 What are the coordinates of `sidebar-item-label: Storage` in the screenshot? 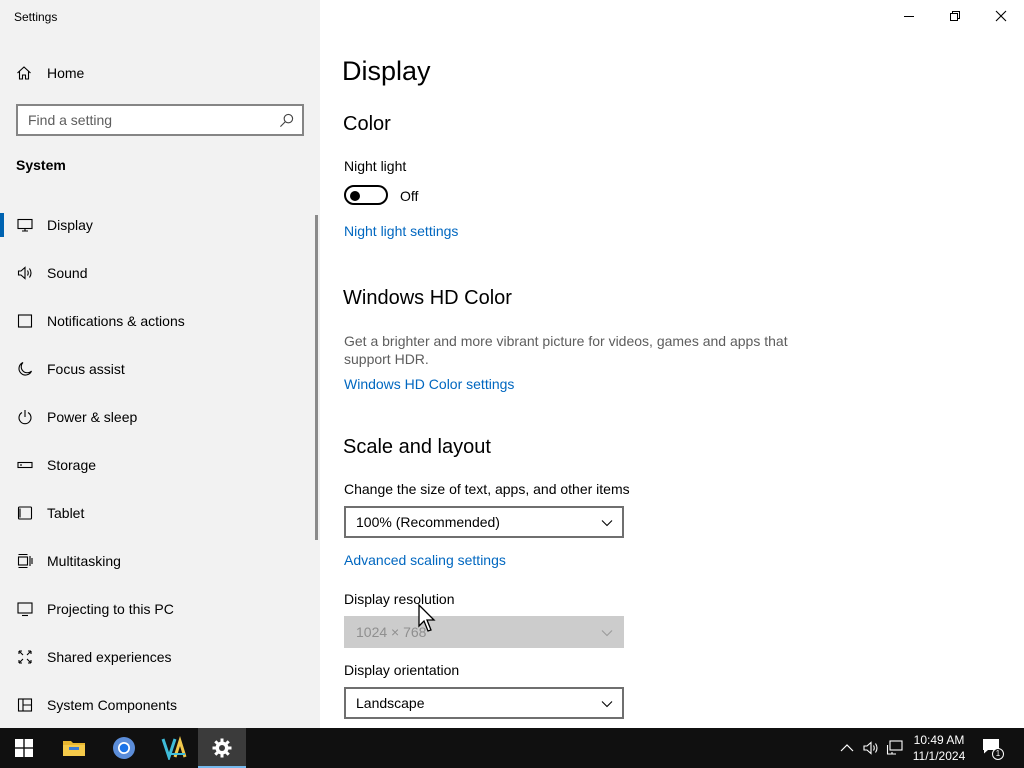 It's located at (72, 465).